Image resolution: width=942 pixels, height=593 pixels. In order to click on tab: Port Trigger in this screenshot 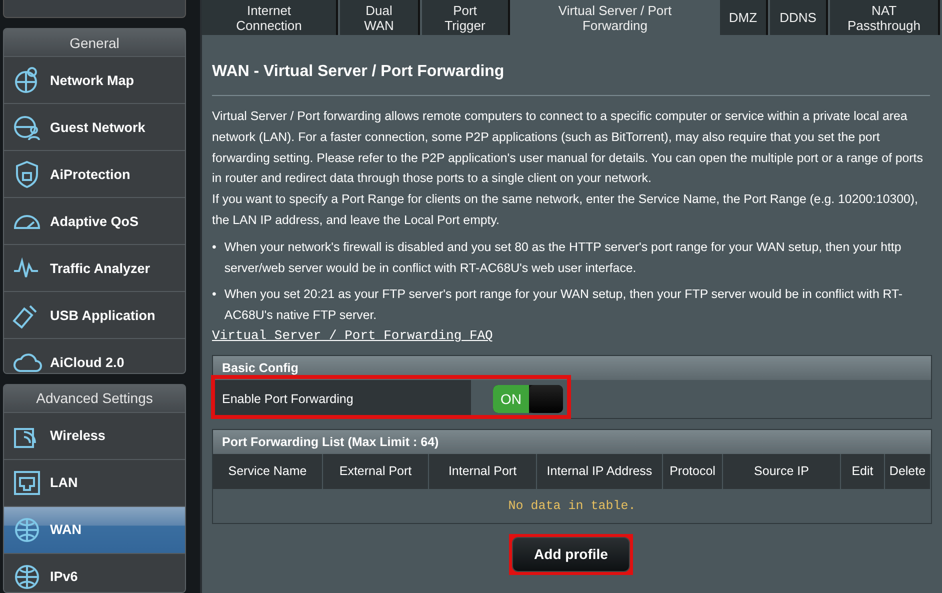, I will do `click(466, 17)`.